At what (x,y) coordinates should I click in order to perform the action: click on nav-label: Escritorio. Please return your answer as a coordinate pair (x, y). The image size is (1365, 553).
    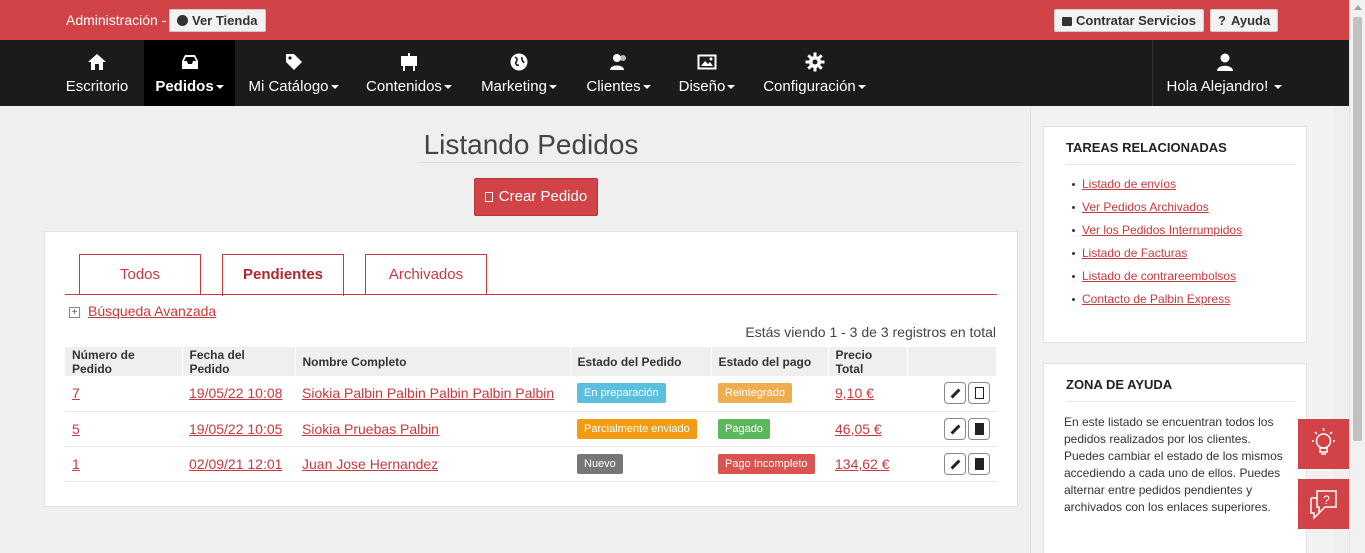
    Looking at the image, I should click on (97, 86).